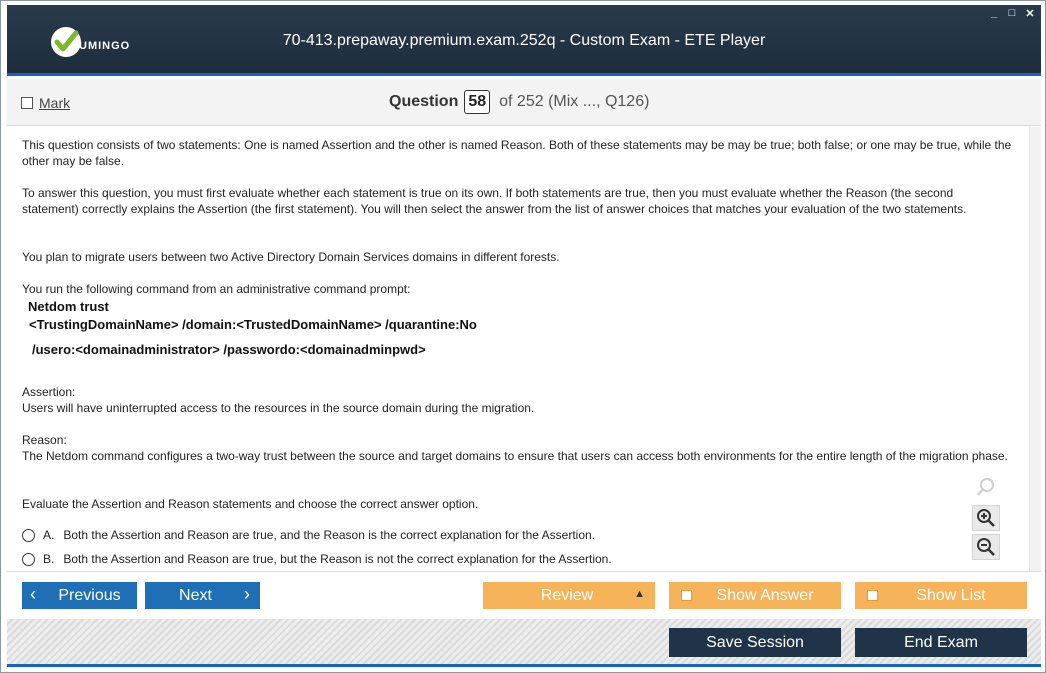 This screenshot has height=673, width=1046. What do you see at coordinates (27, 103) in the screenshot?
I see `mark-checkbox` at bounding box center [27, 103].